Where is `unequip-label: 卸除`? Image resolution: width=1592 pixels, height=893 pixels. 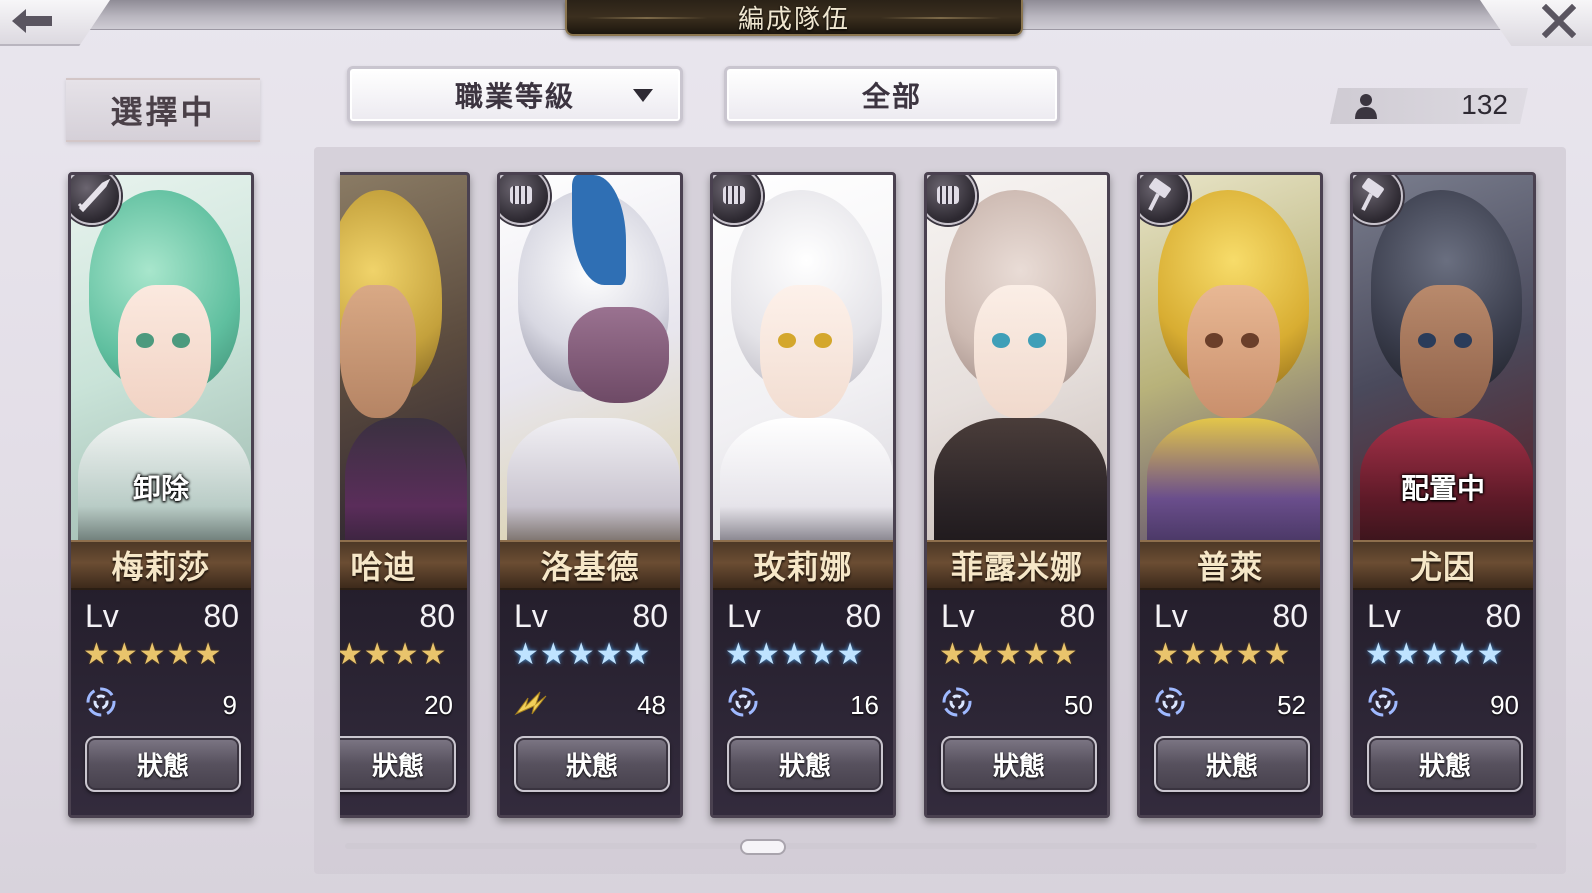 unequip-label: 卸除 is located at coordinates (160, 488).